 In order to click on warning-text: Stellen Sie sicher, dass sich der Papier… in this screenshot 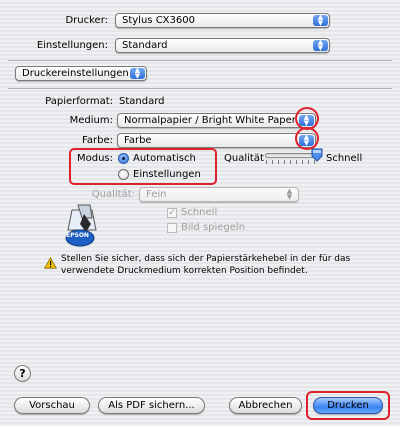, I will do `click(206, 265)`.